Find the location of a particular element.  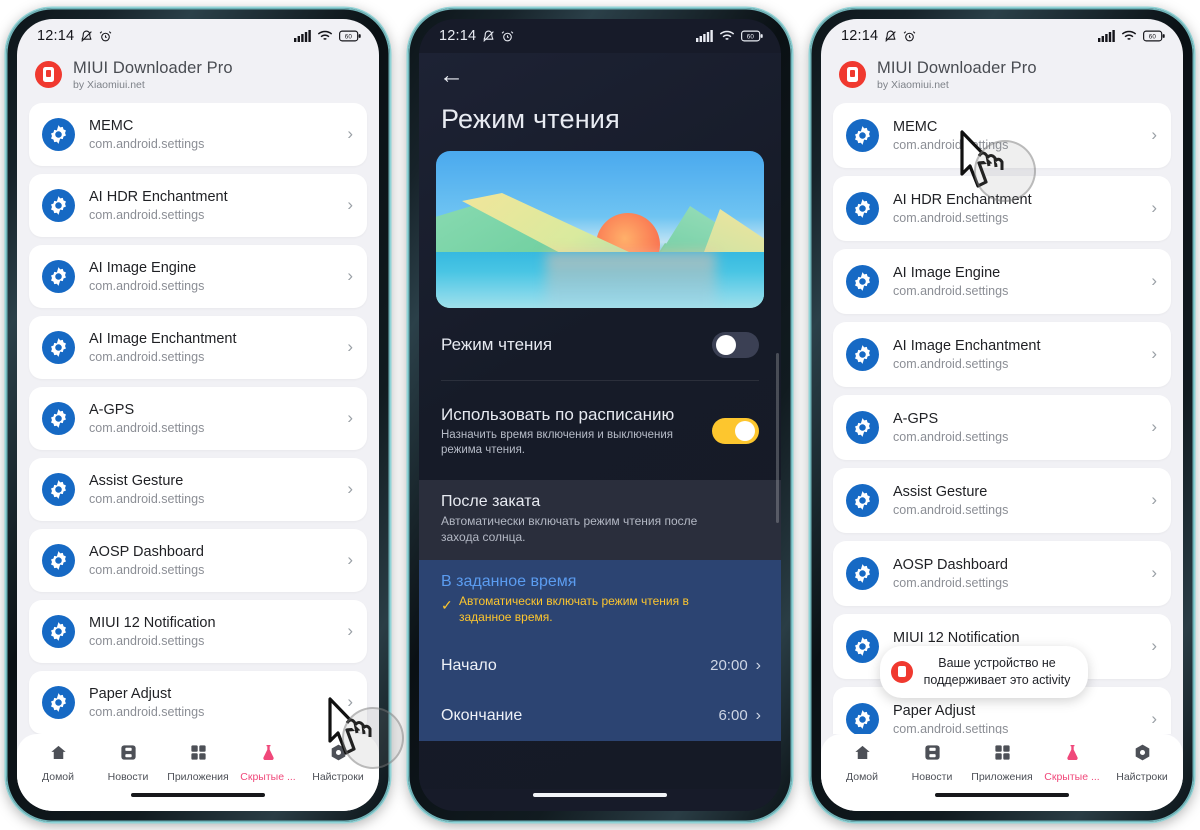

nav-label: Приложения is located at coordinates (198, 777).